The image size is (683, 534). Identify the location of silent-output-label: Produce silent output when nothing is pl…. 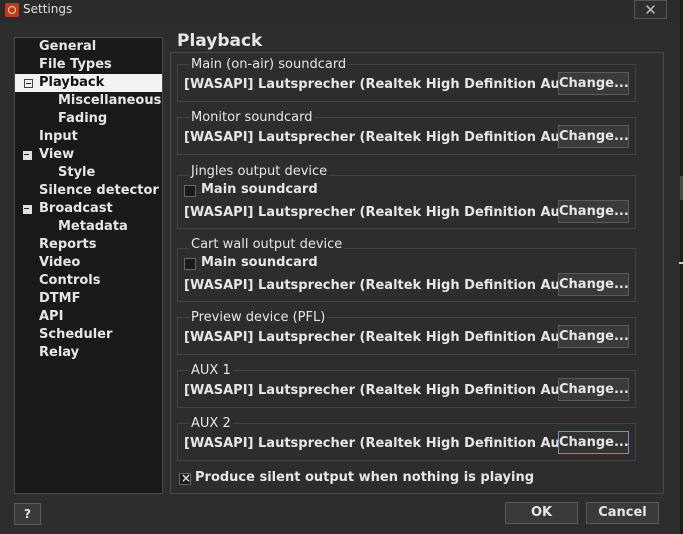
(365, 477).